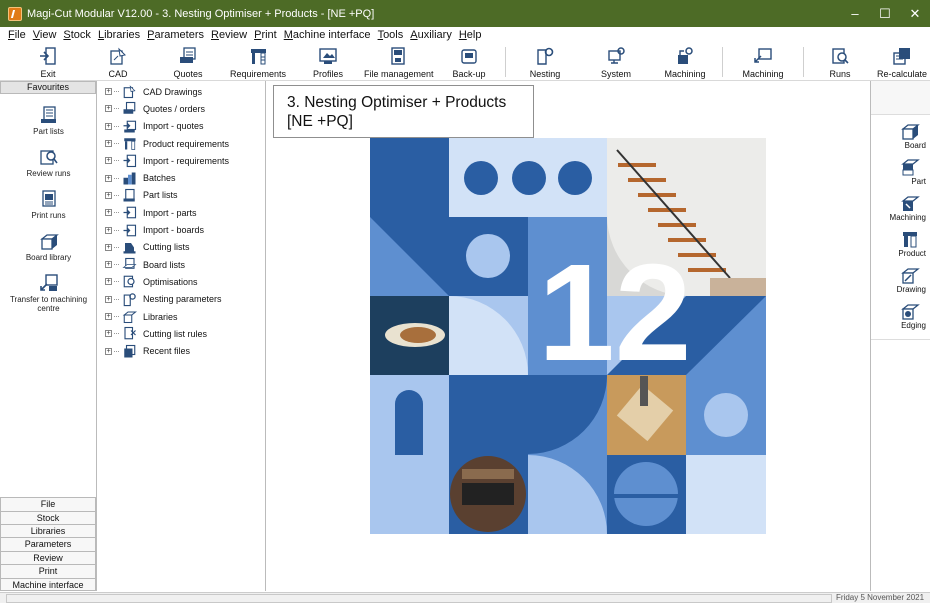 The image size is (930, 603). I want to click on close-button: ✕, so click(915, 13).